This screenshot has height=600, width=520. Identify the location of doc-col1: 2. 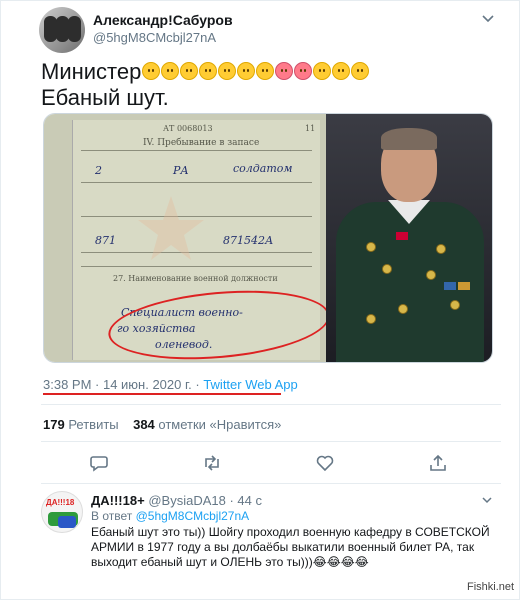
(98, 170).